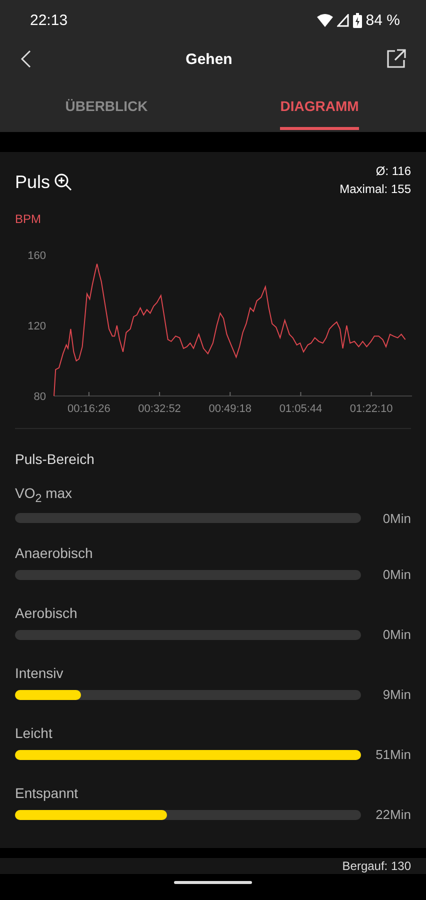 The width and height of the screenshot is (426, 900). Describe the element at coordinates (49, 20) in the screenshot. I see `clock: 22:13` at that location.